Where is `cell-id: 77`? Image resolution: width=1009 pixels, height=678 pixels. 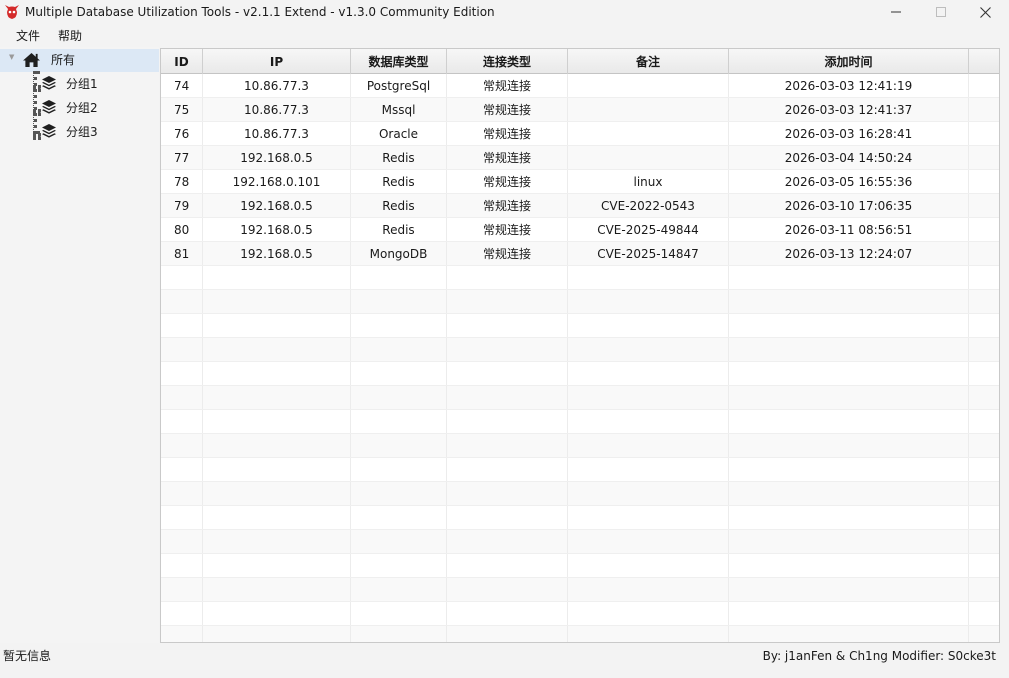
cell-id: 77 is located at coordinates (182, 158).